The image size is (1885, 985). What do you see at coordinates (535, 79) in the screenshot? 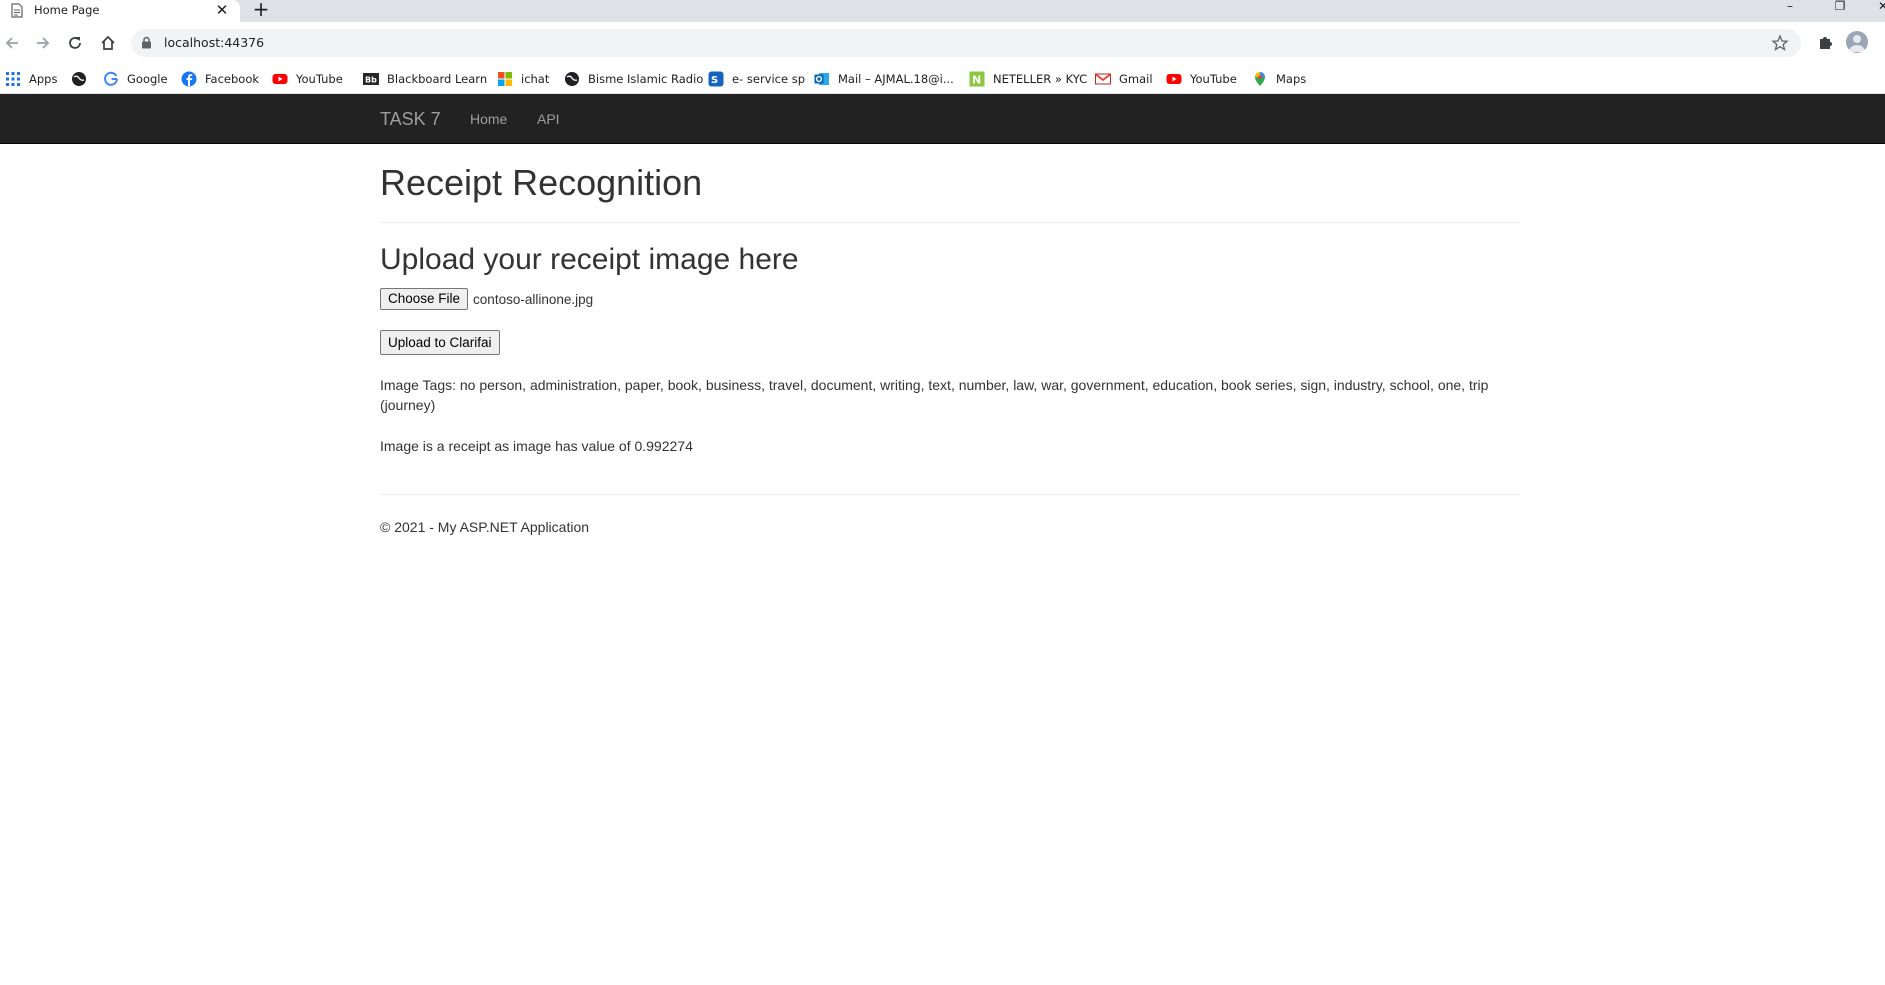
I see `bookmark-label: ichat` at bounding box center [535, 79].